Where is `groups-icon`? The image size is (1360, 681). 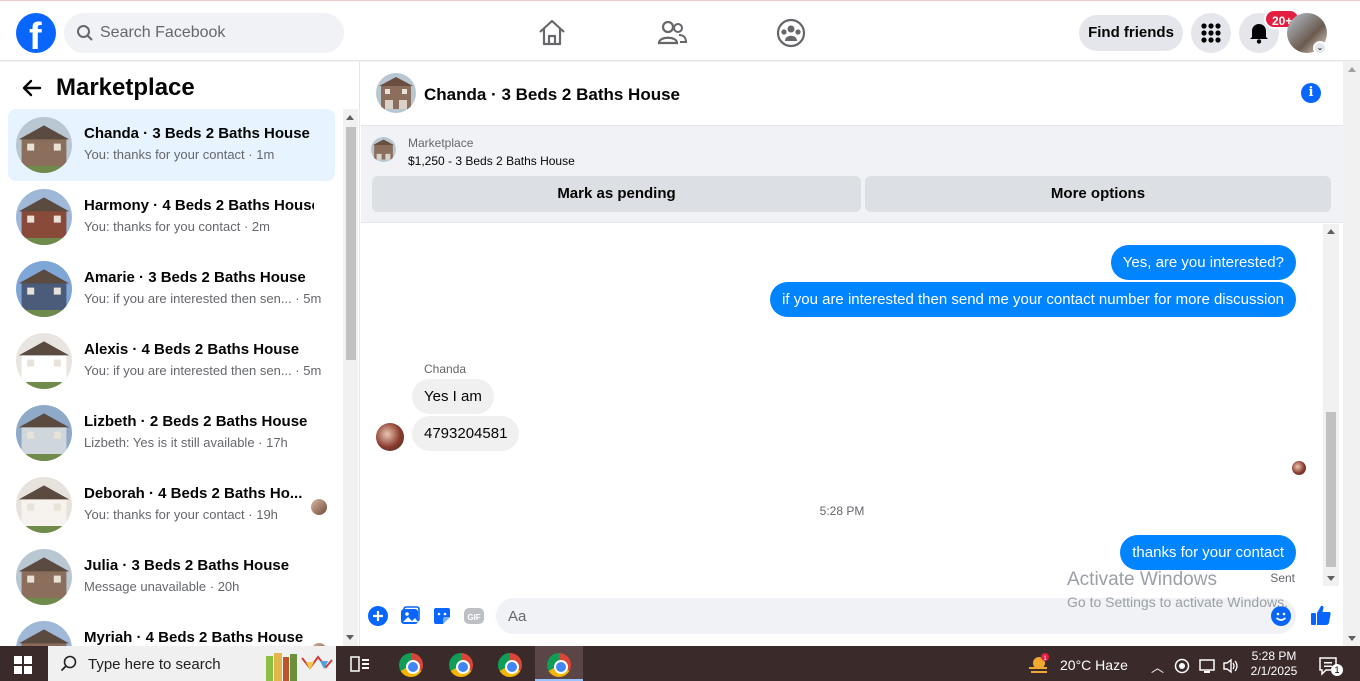 groups-icon is located at coordinates (791, 33).